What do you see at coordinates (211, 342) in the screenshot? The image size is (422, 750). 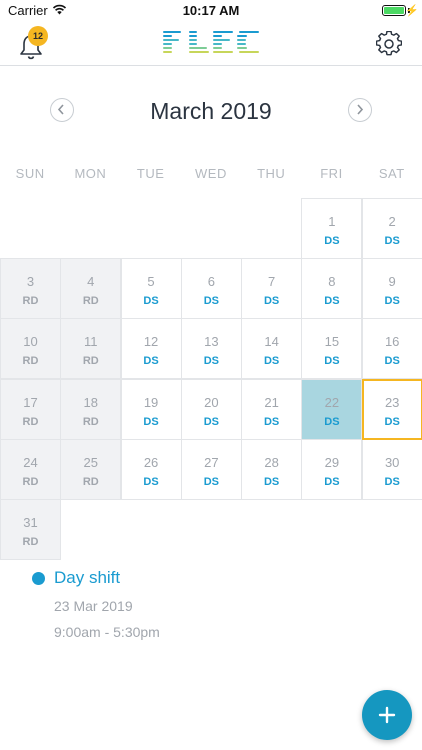 I see `day-number: 13` at bounding box center [211, 342].